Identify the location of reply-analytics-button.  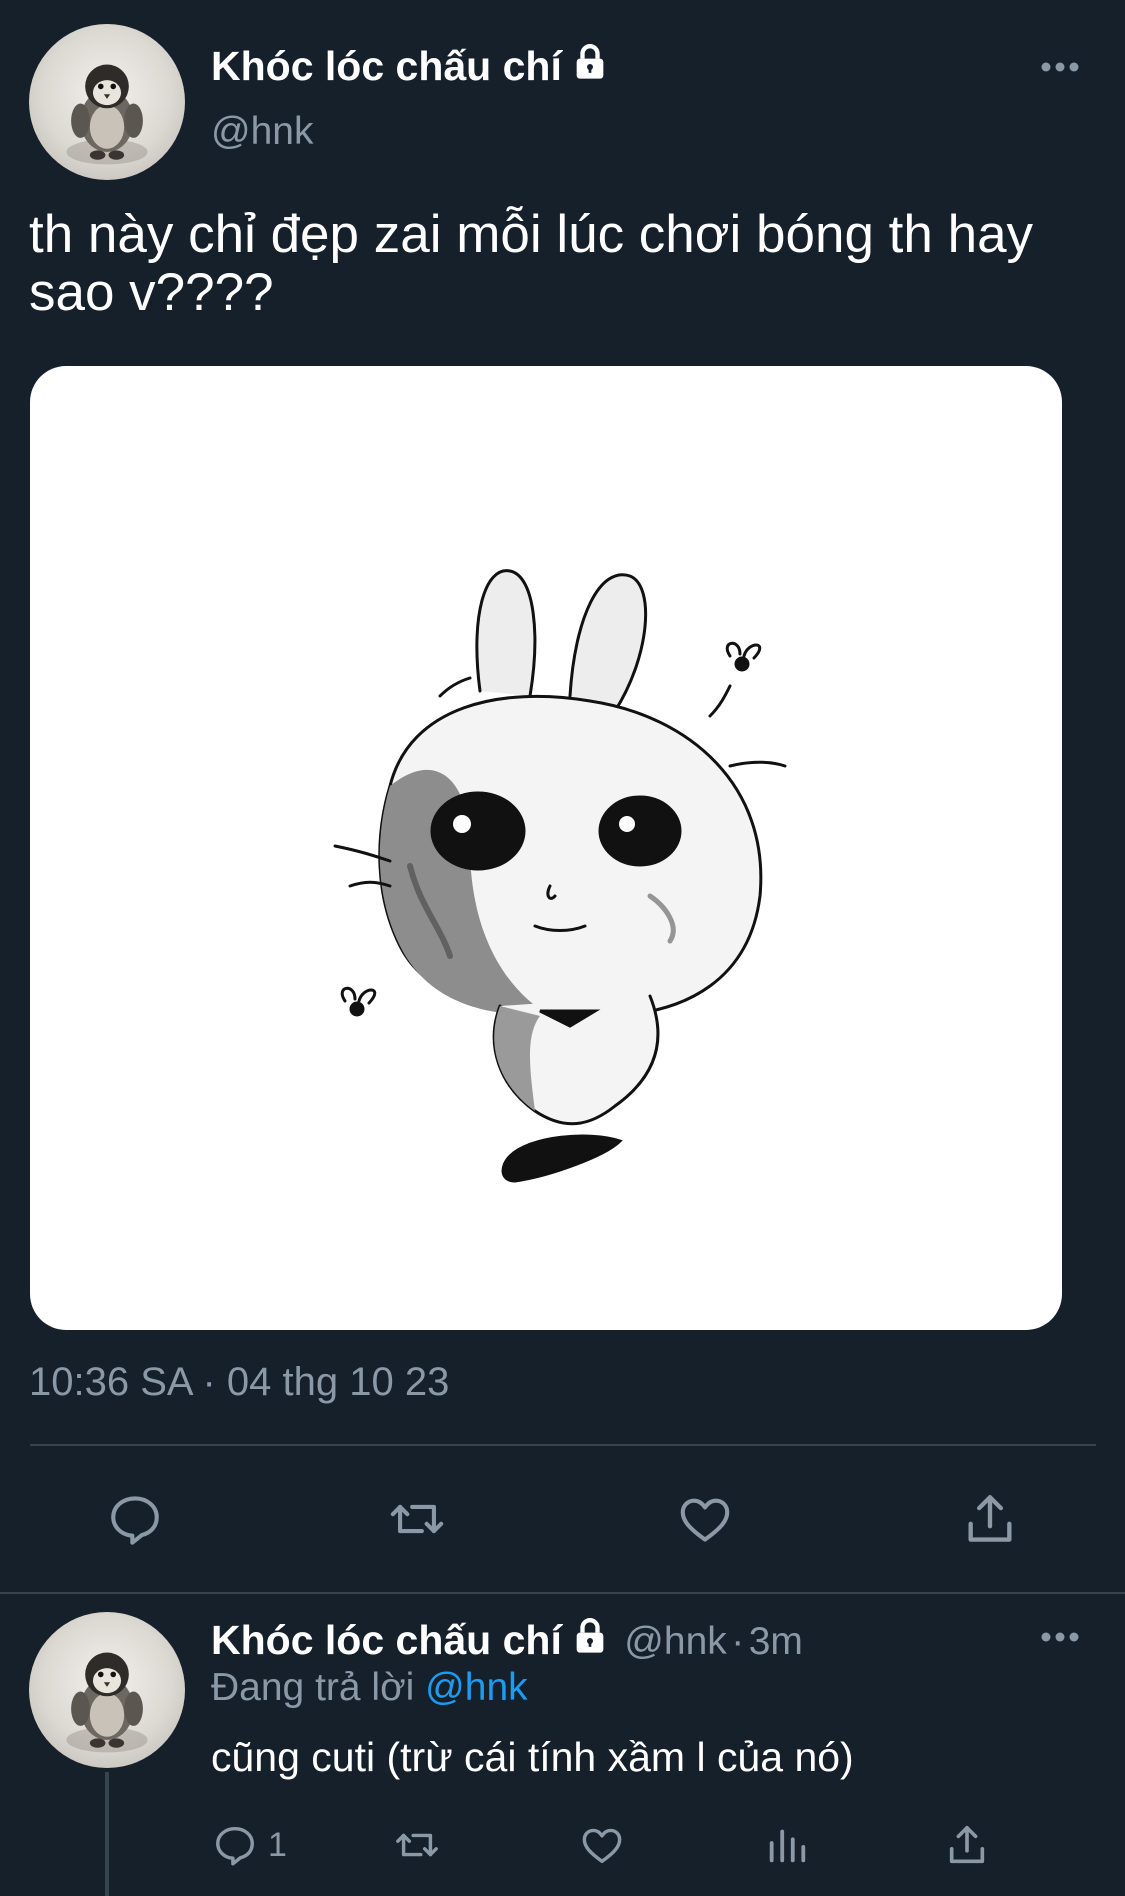
(787, 1845).